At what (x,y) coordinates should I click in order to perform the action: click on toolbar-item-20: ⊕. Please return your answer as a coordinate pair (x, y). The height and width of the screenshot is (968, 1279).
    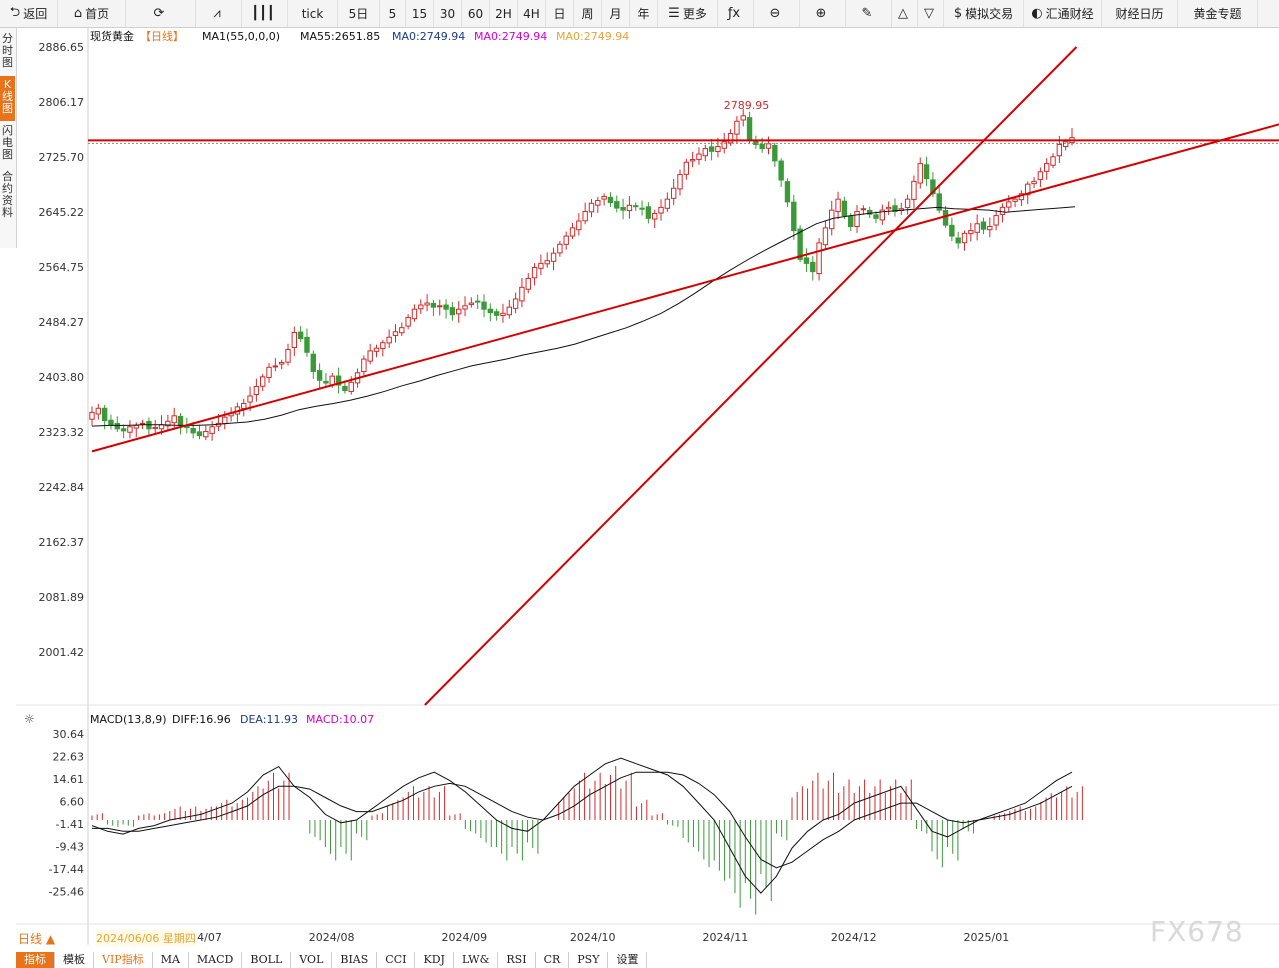
    Looking at the image, I should click on (823, 13).